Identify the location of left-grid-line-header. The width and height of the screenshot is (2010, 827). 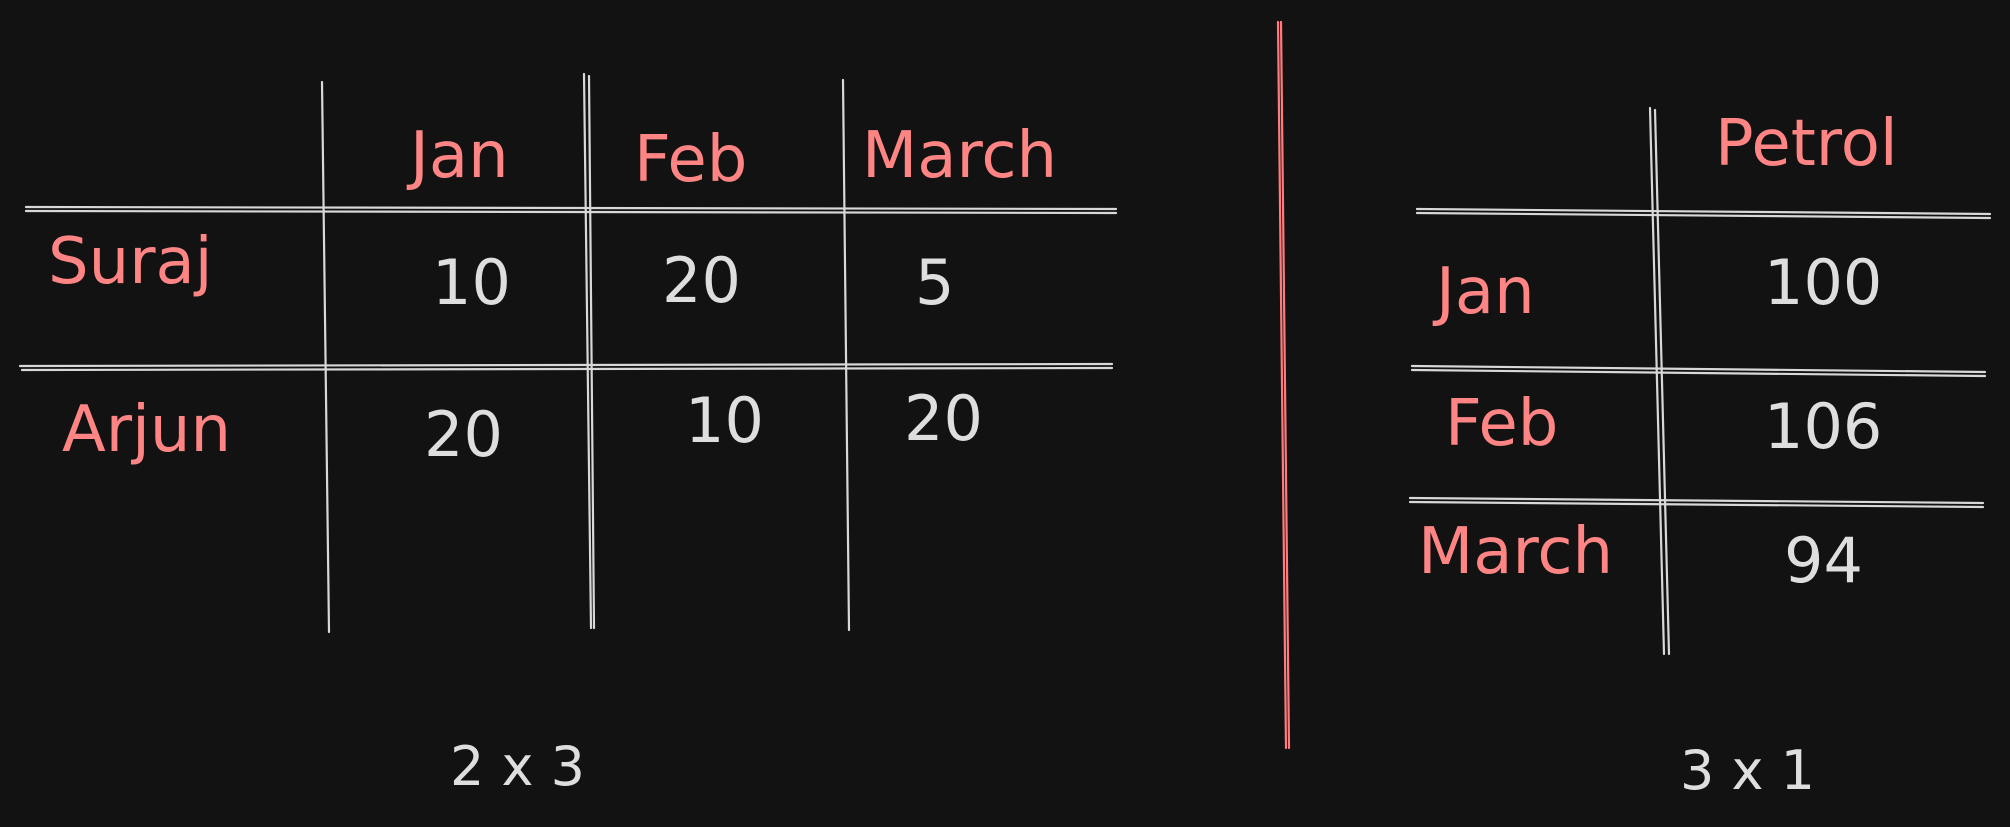
(571, 210).